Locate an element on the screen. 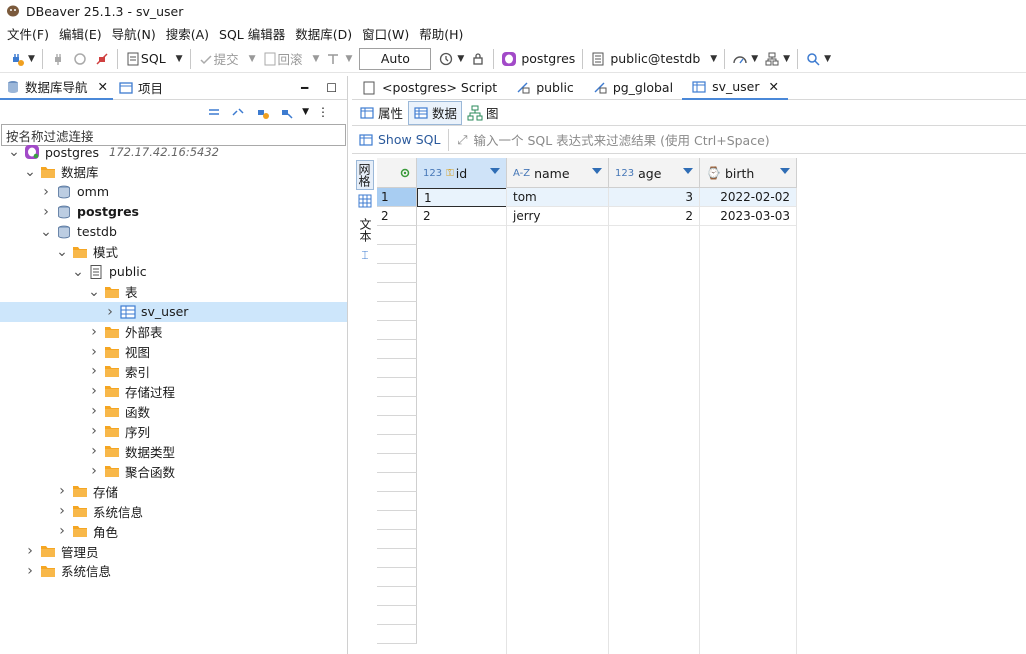 This screenshot has width=1026, height=654. grid-cell-birth: 2023-03-03 is located at coordinates (748, 216).